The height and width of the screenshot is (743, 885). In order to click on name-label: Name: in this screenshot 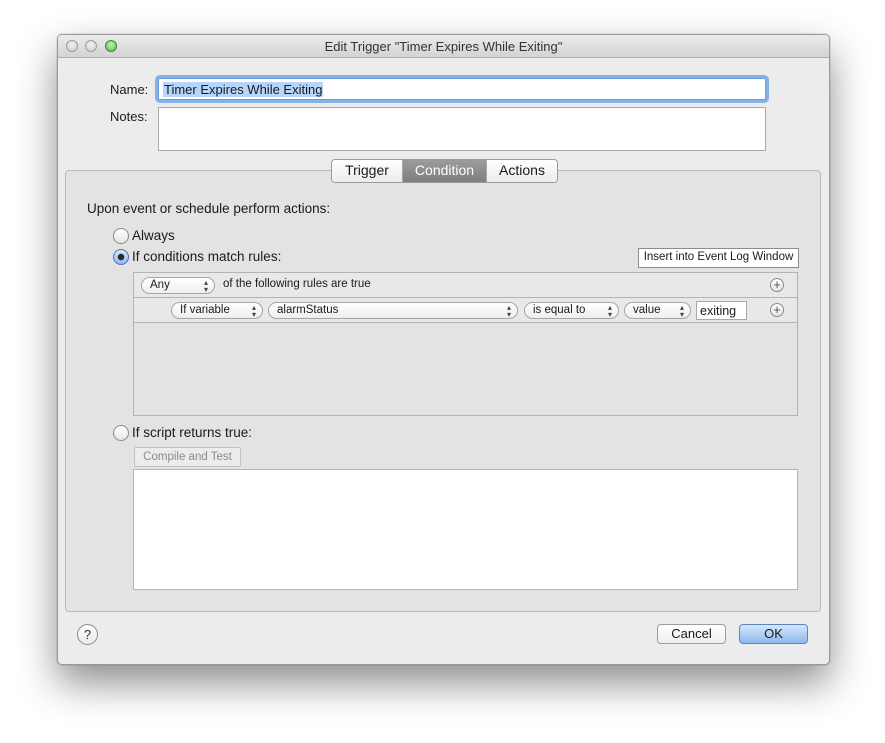, I will do `click(129, 89)`.